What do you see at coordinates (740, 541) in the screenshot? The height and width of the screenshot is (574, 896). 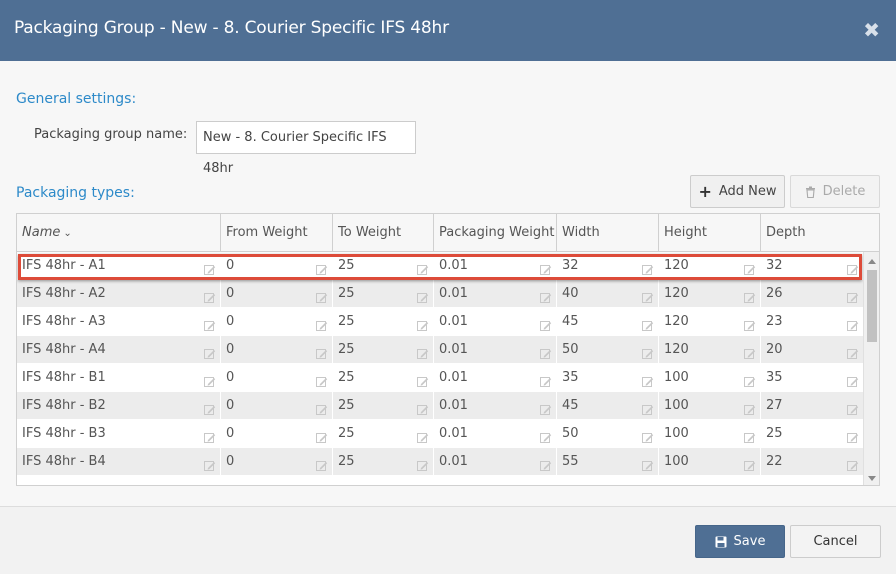 I see `save-button: Save` at bounding box center [740, 541].